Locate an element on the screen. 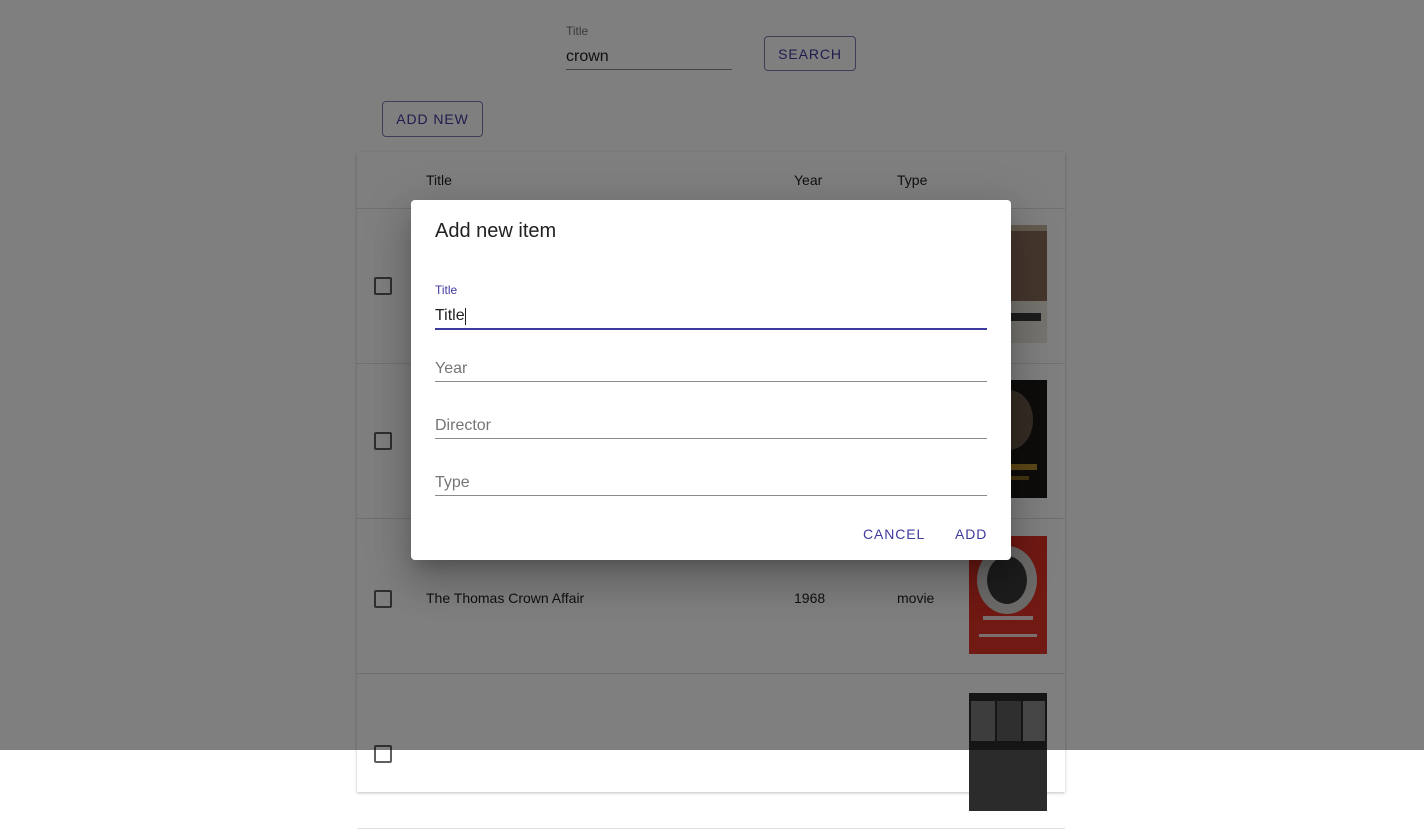 Image resolution: width=1424 pixels, height=829 pixels. director-field is located at coordinates (711, 414).